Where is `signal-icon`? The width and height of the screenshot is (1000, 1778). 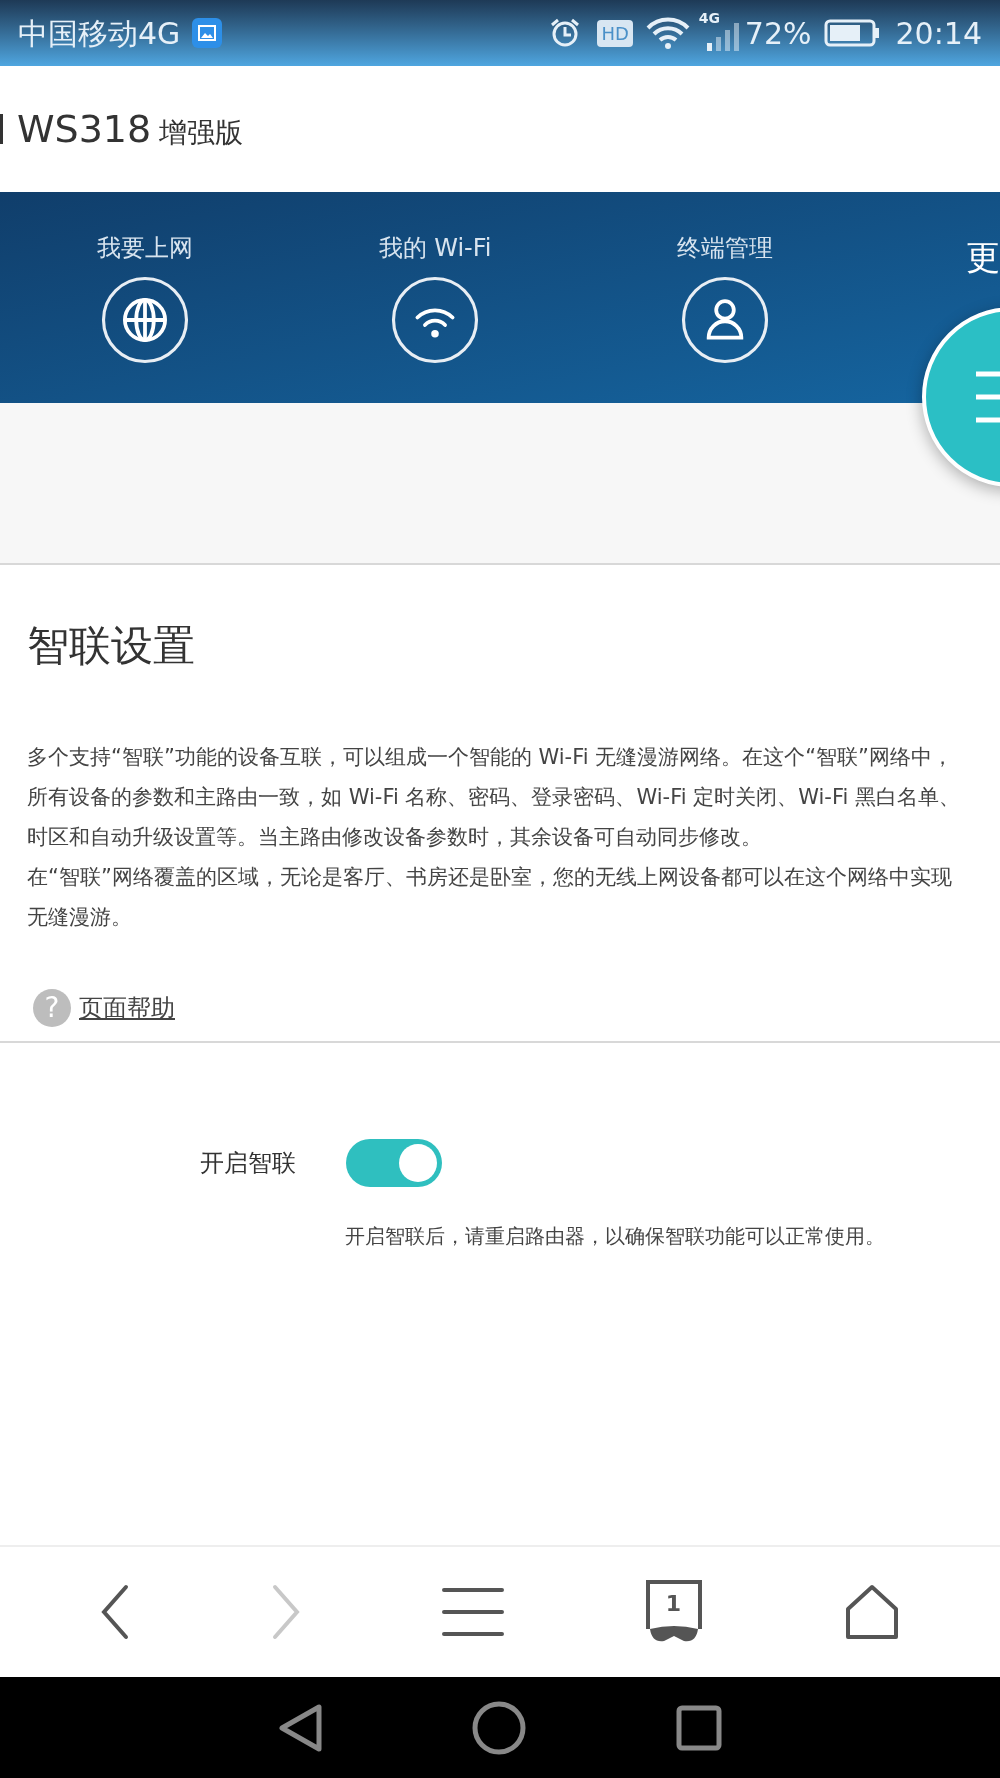
signal-icon is located at coordinates (723, 37).